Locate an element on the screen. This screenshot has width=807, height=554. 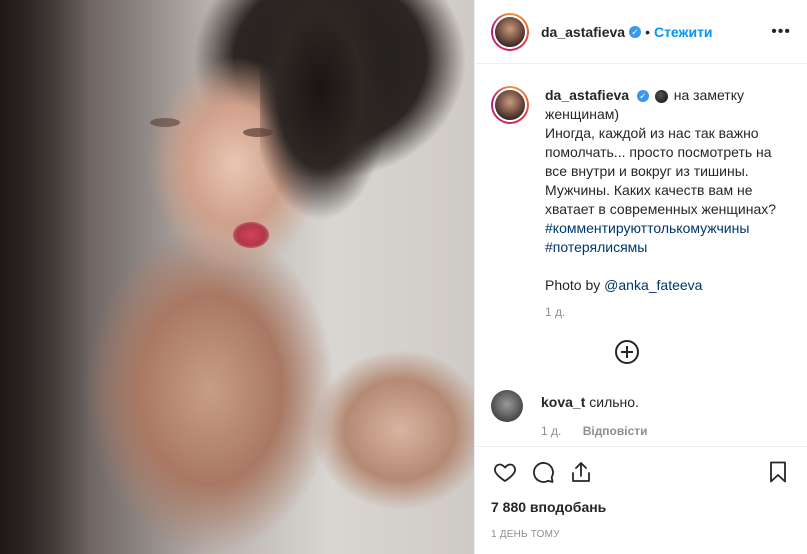
post-actions: 7 880 вподобань 1 ДЕНЬ ТОМУ is located at coordinates (641, 493).